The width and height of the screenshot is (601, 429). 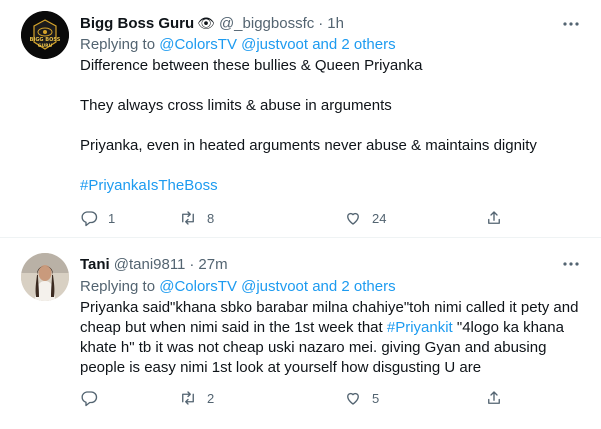 I want to click on retweet-button: 2, so click(x=196, y=398).